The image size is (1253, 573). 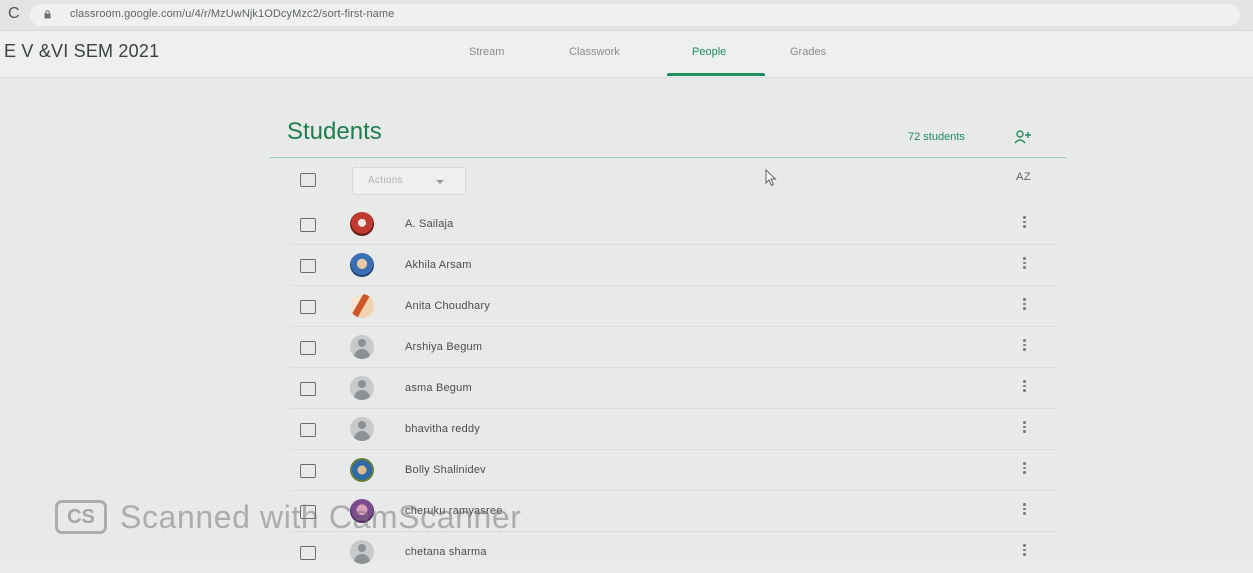 I want to click on actions-label: Actions, so click(x=385, y=180).